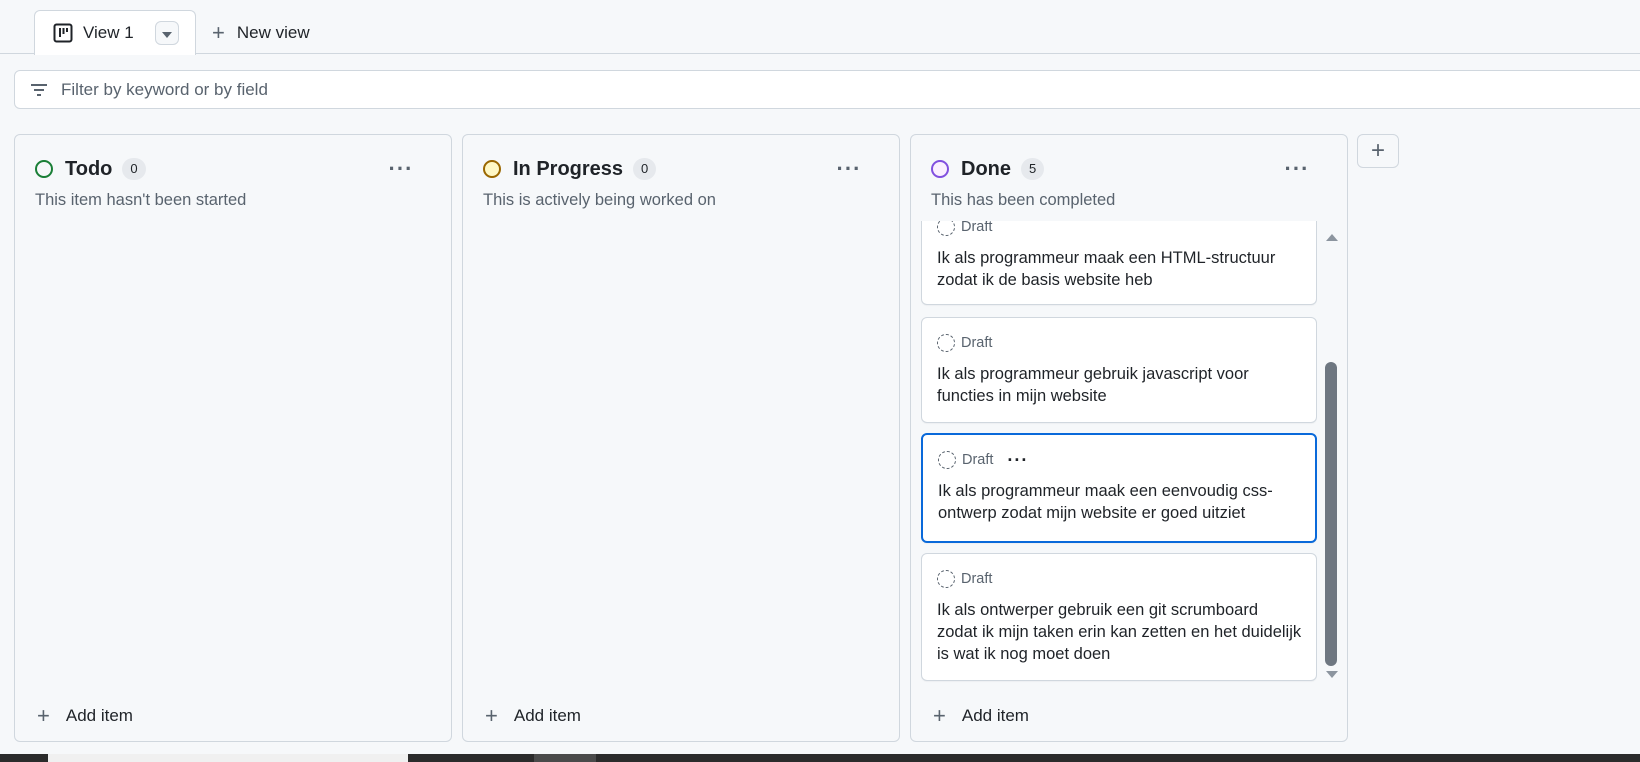 This screenshot has height=762, width=1640. Describe the element at coordinates (820, 27) in the screenshot. I see `view-tab-bar: View 1 + New view` at that location.